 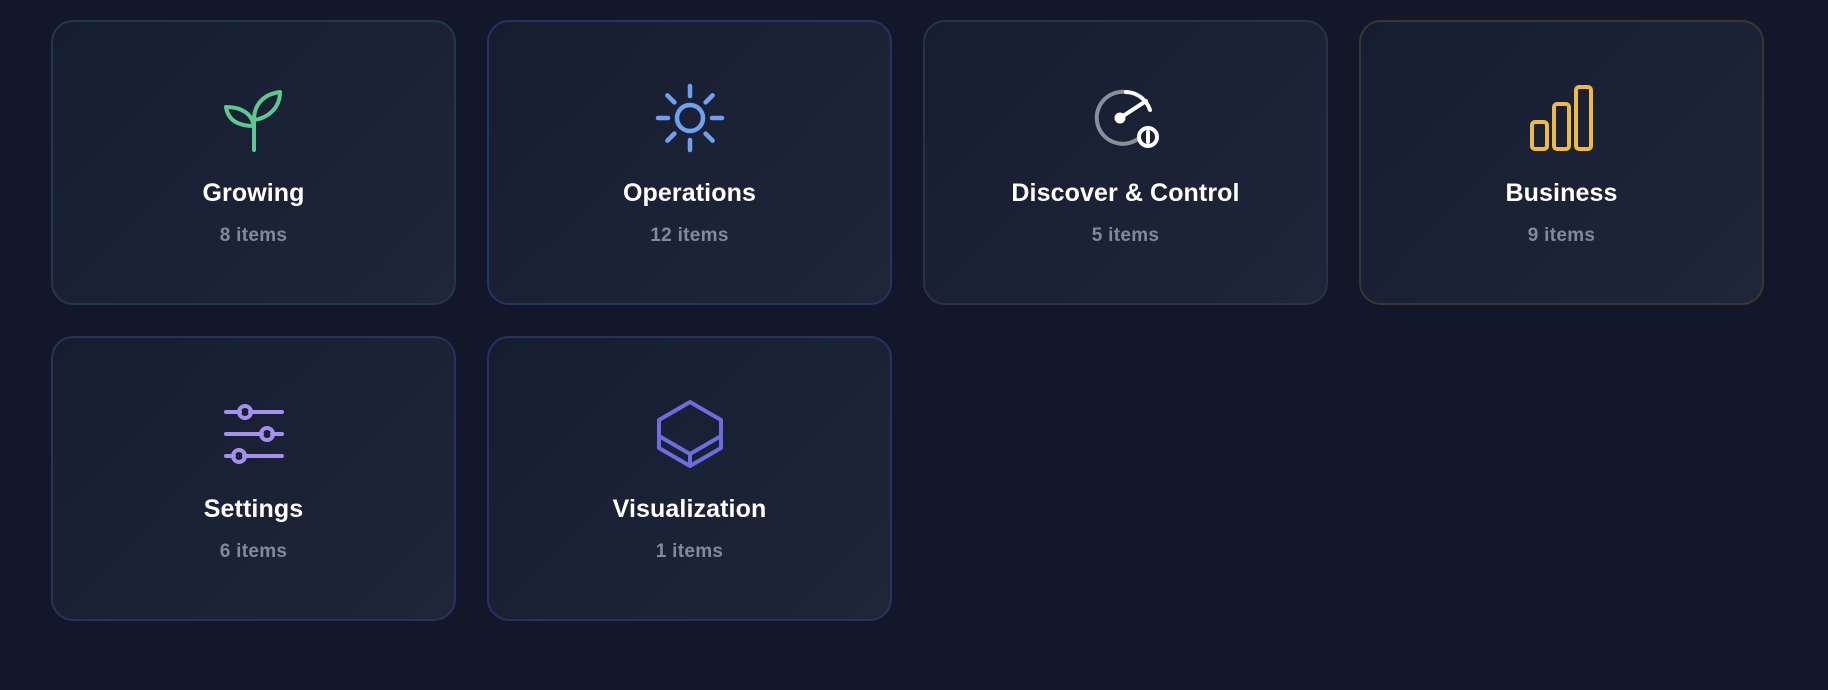 I want to click on item-count: 8 items, so click(x=253, y=235).